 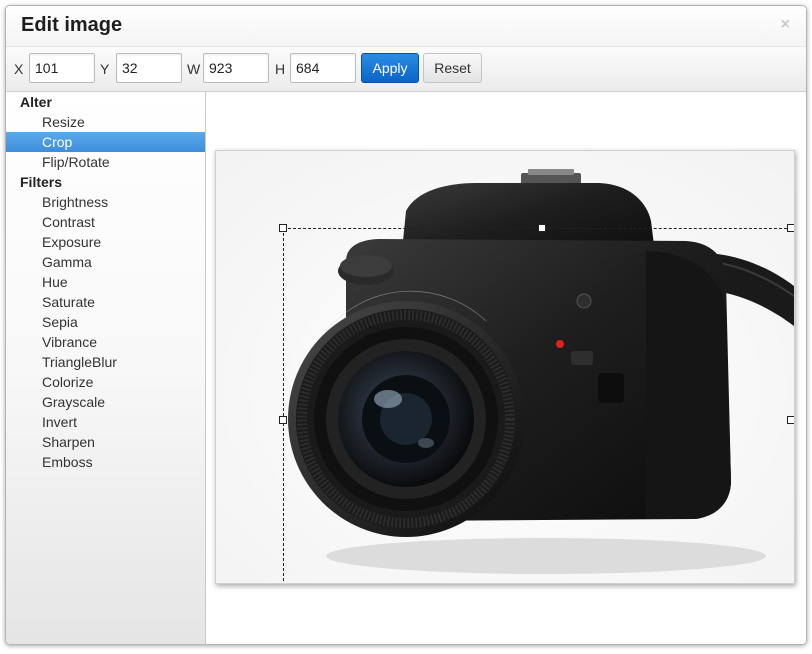 I want to click on h-input, so click(x=323, y=68).